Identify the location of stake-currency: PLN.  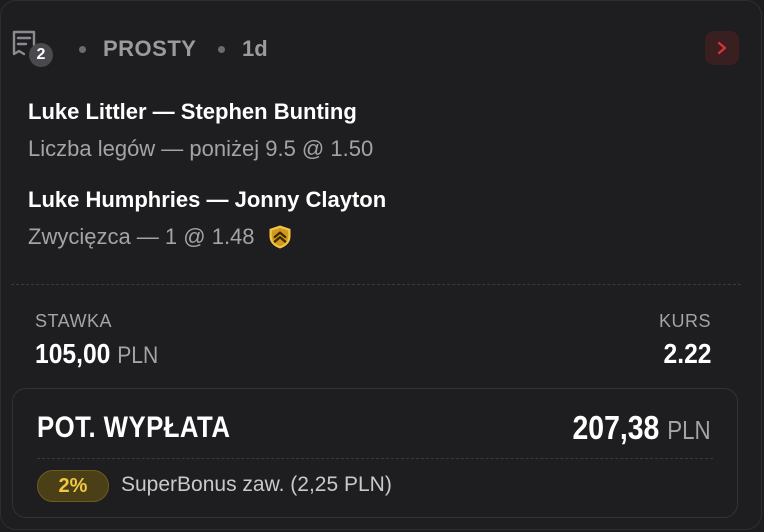
(138, 355).